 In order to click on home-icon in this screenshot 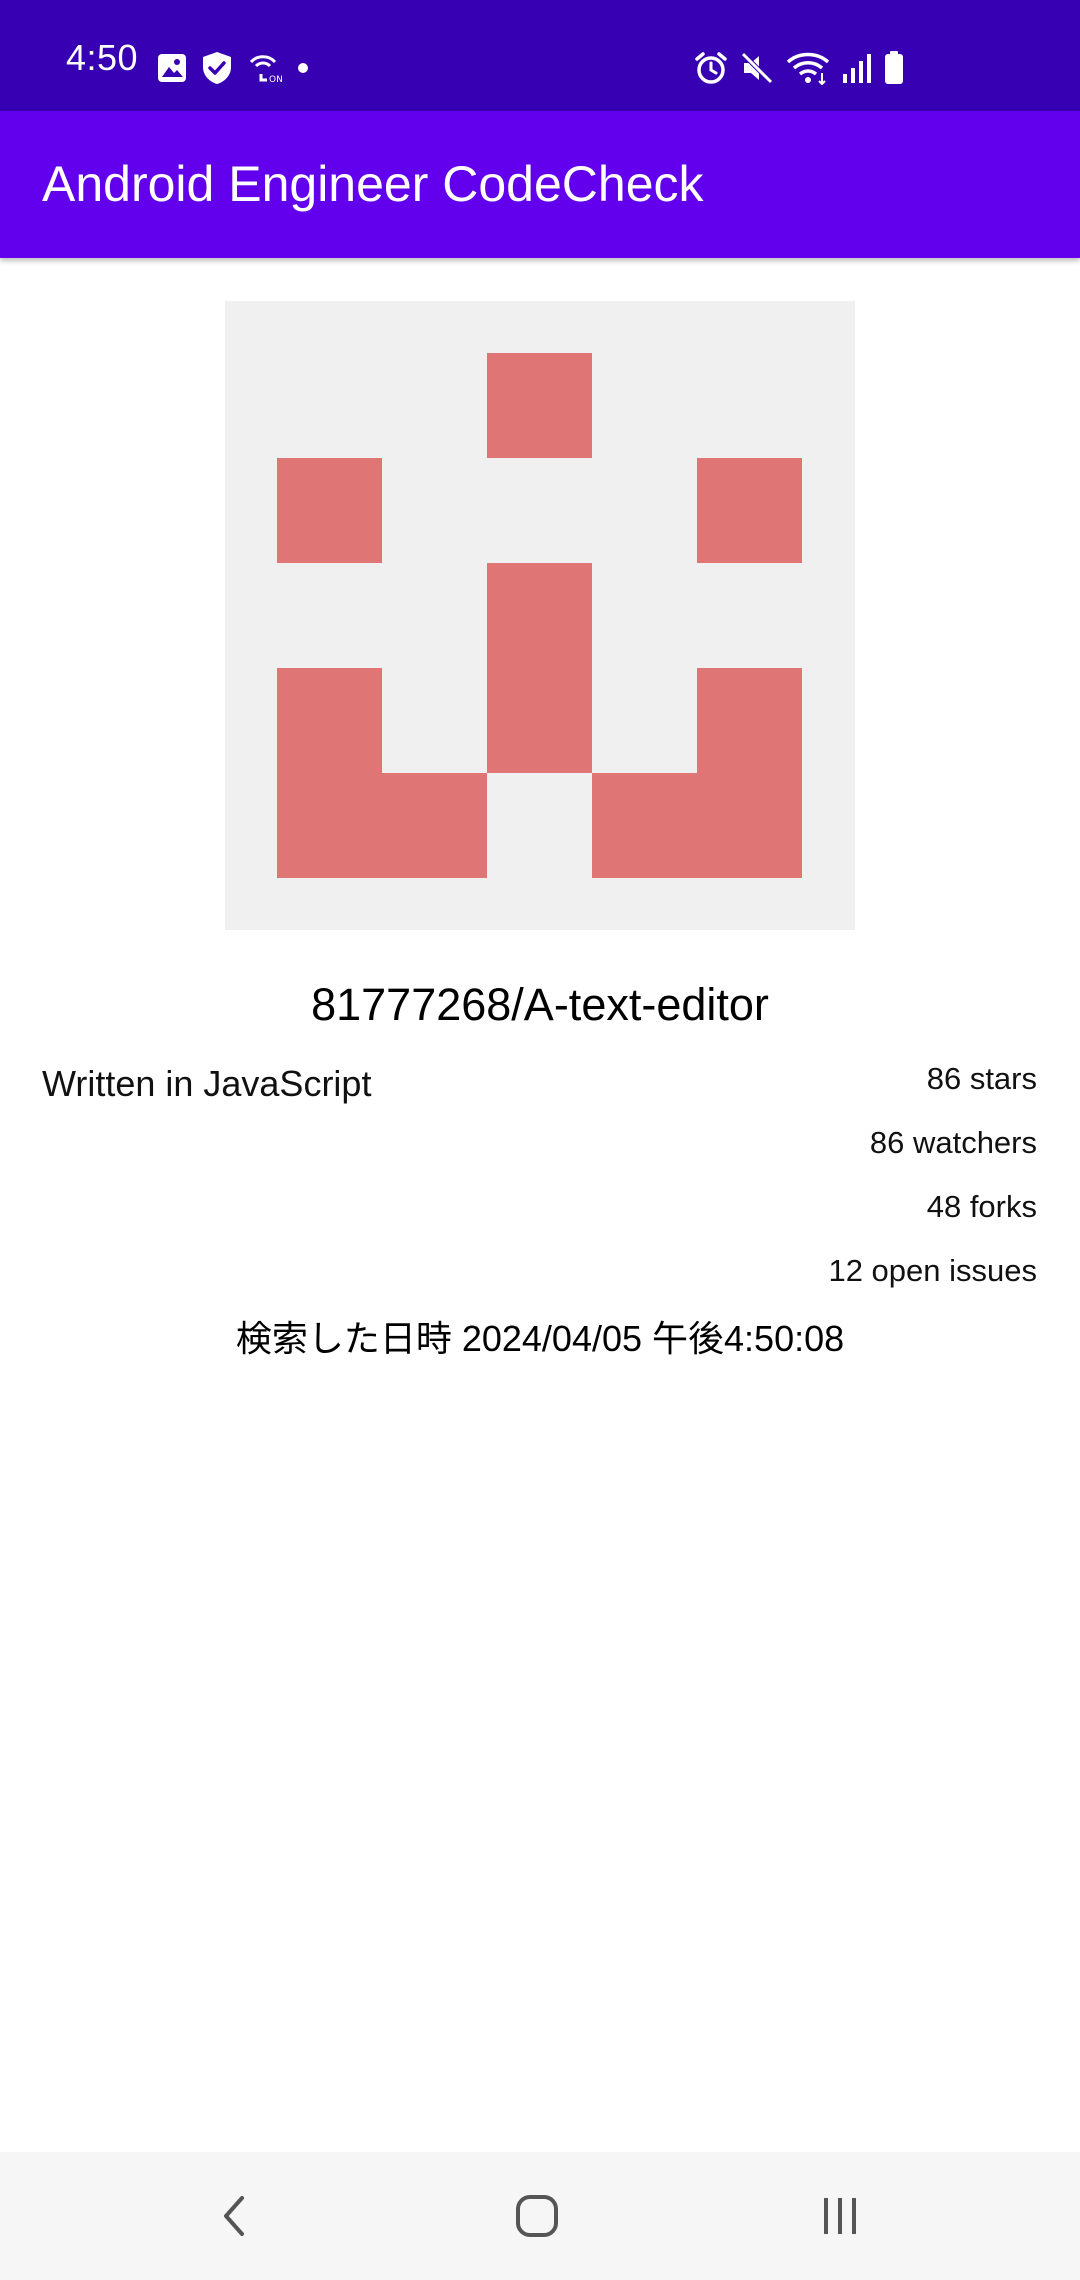, I will do `click(537, 2216)`.